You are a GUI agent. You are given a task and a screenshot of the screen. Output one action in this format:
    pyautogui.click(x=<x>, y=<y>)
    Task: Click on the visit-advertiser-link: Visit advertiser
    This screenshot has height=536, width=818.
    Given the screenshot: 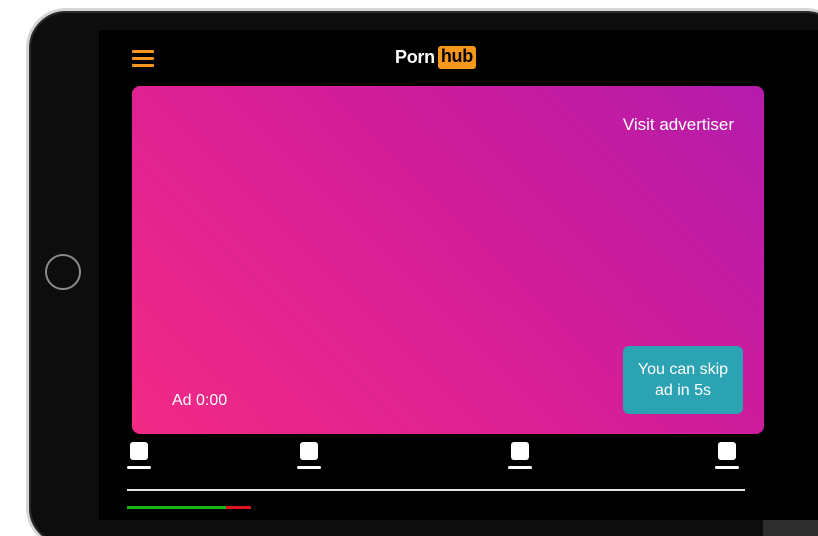 What is the action you would take?
    pyautogui.click(x=678, y=125)
    